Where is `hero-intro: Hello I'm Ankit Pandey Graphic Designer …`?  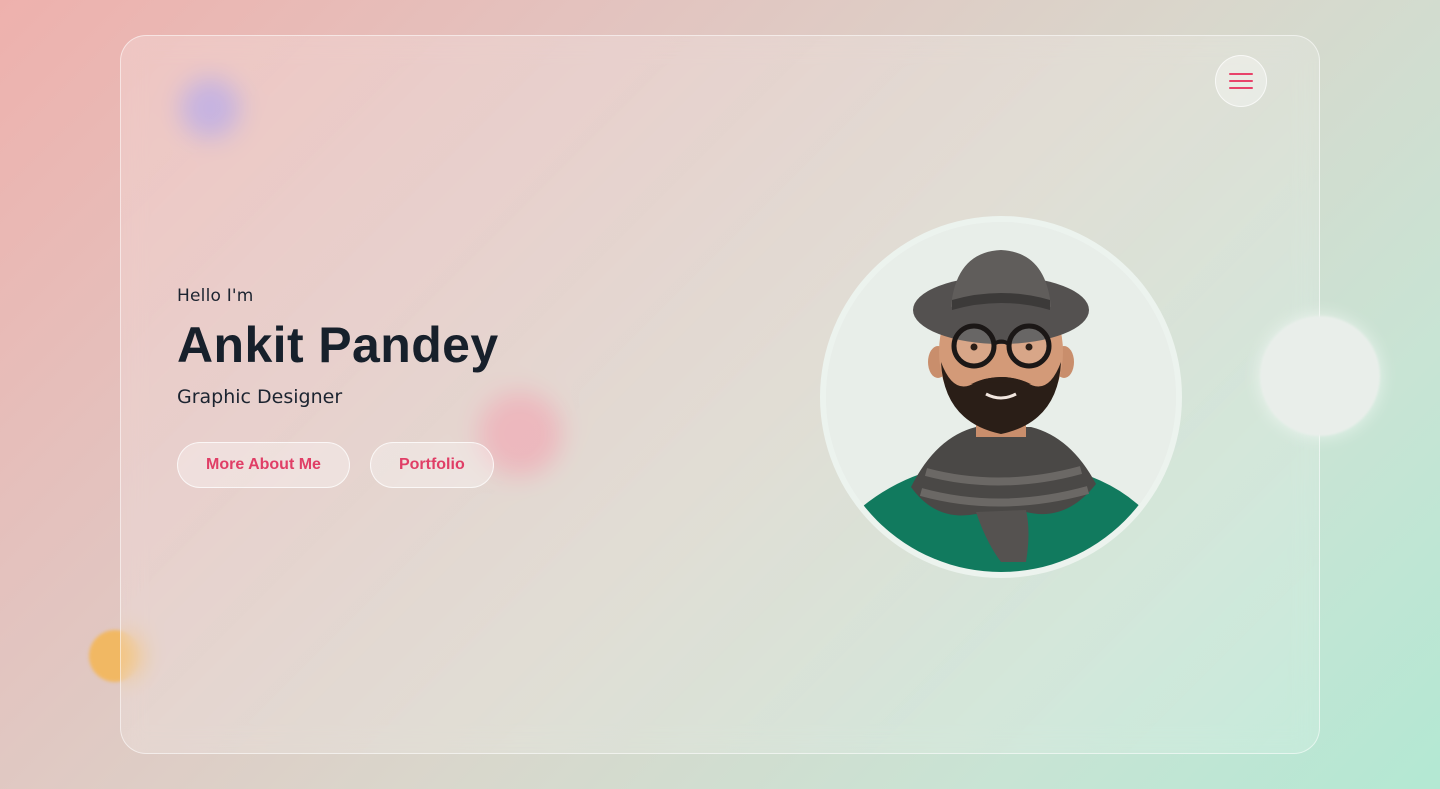 hero-intro: Hello I'm Ankit Pandey Graphic Designer … is located at coordinates (338, 387).